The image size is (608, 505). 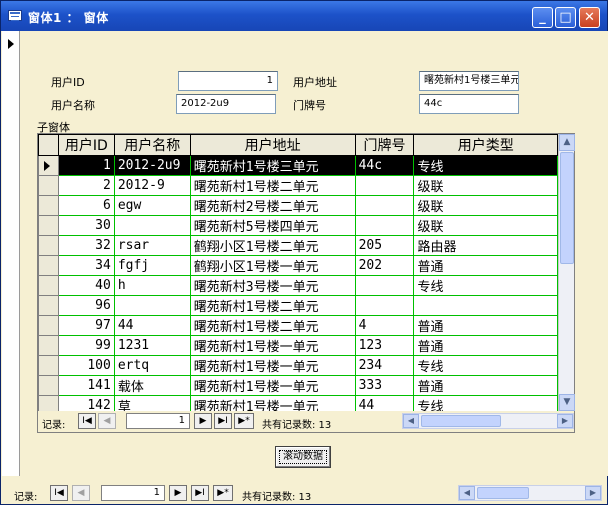 I want to click on column-header-user-name: 用户名称, so click(x=152, y=145).